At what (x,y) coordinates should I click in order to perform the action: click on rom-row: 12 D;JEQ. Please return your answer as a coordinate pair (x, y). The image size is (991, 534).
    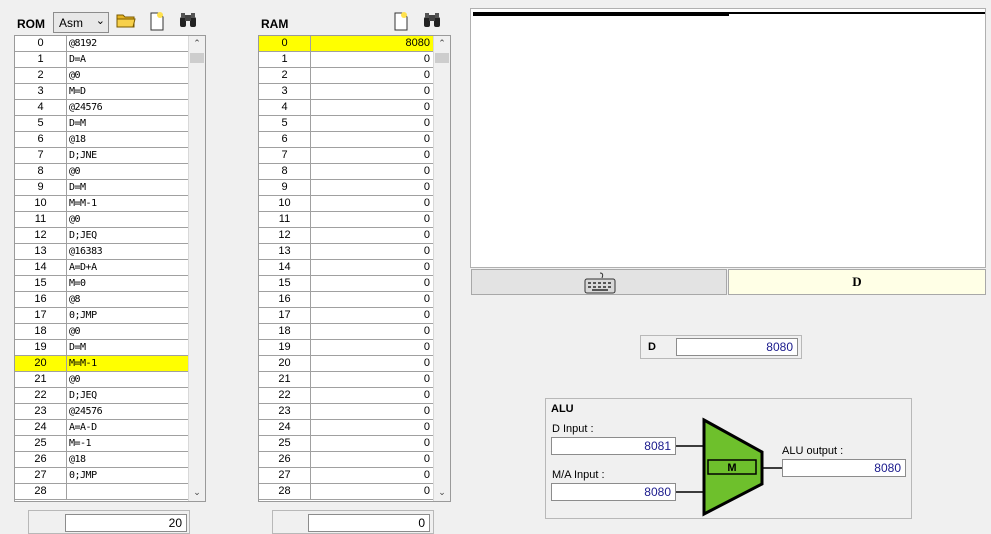
    Looking at the image, I should click on (101, 236).